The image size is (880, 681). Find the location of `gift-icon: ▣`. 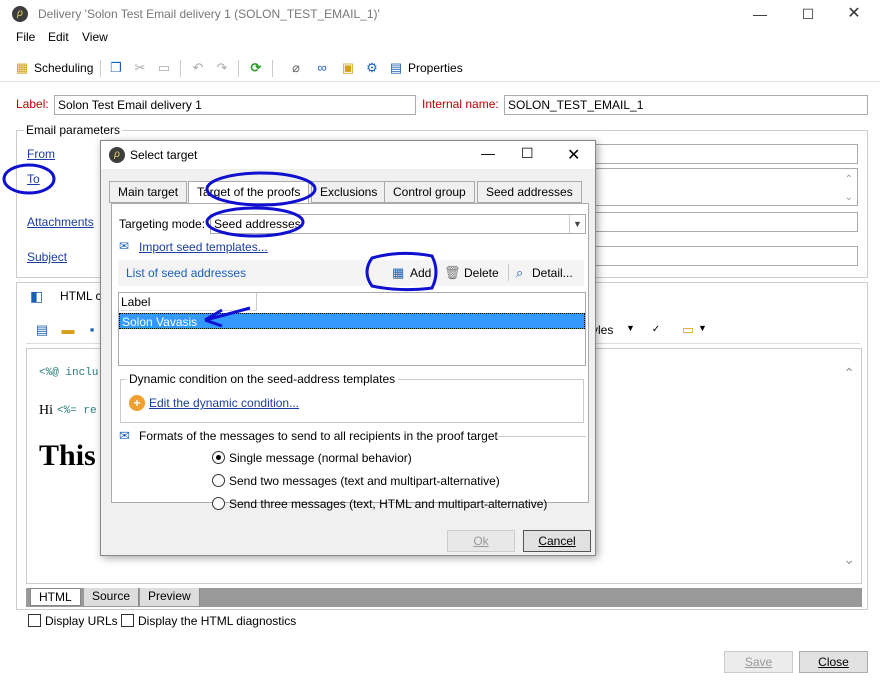

gift-icon: ▣ is located at coordinates (348, 68).